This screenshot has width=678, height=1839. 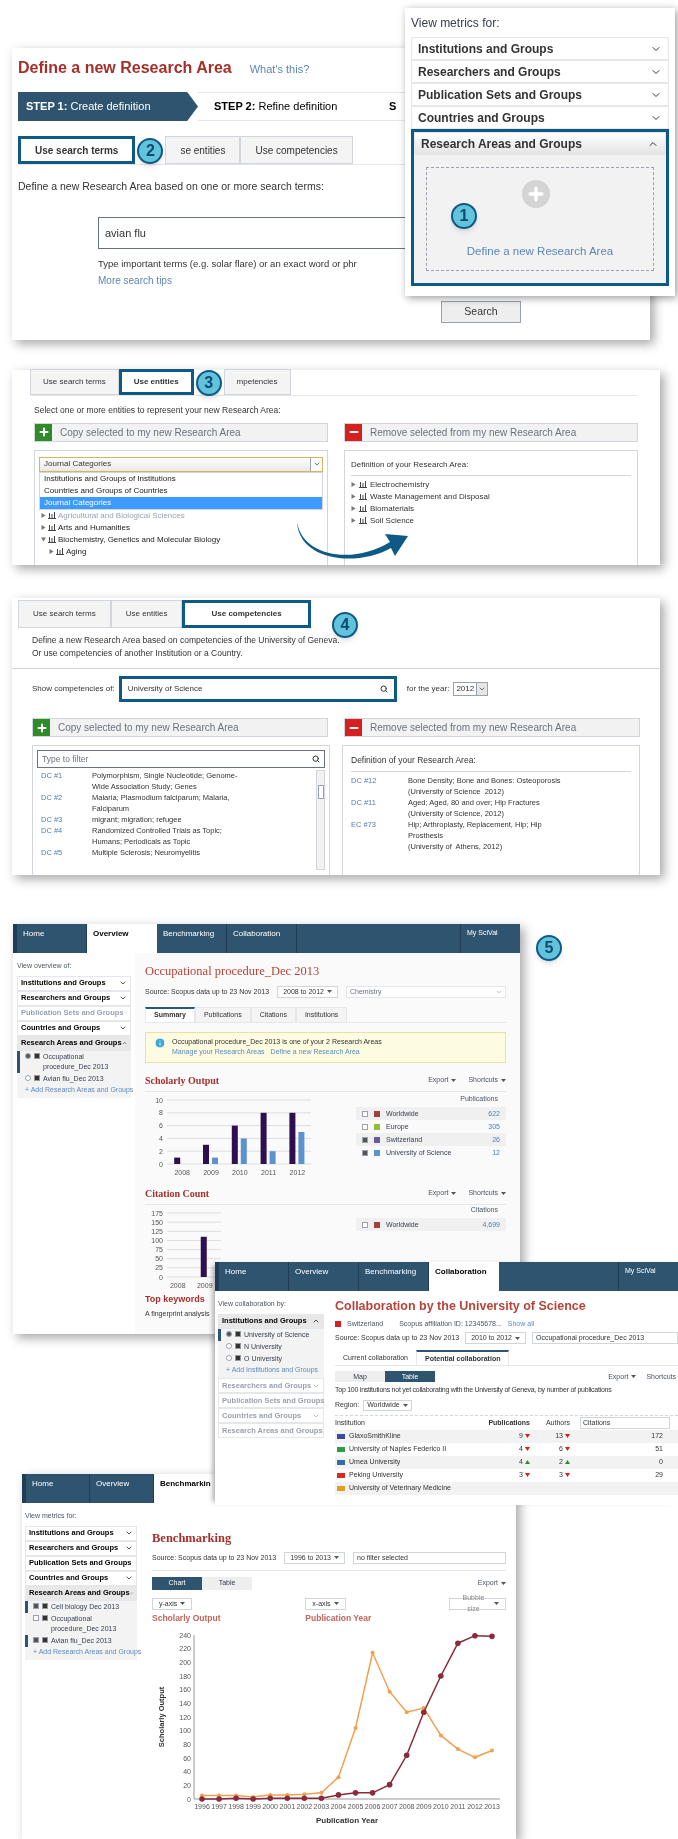 I want to click on instruction-text: Define a new Research Area based on one or more search terms:, so click(x=171, y=186).